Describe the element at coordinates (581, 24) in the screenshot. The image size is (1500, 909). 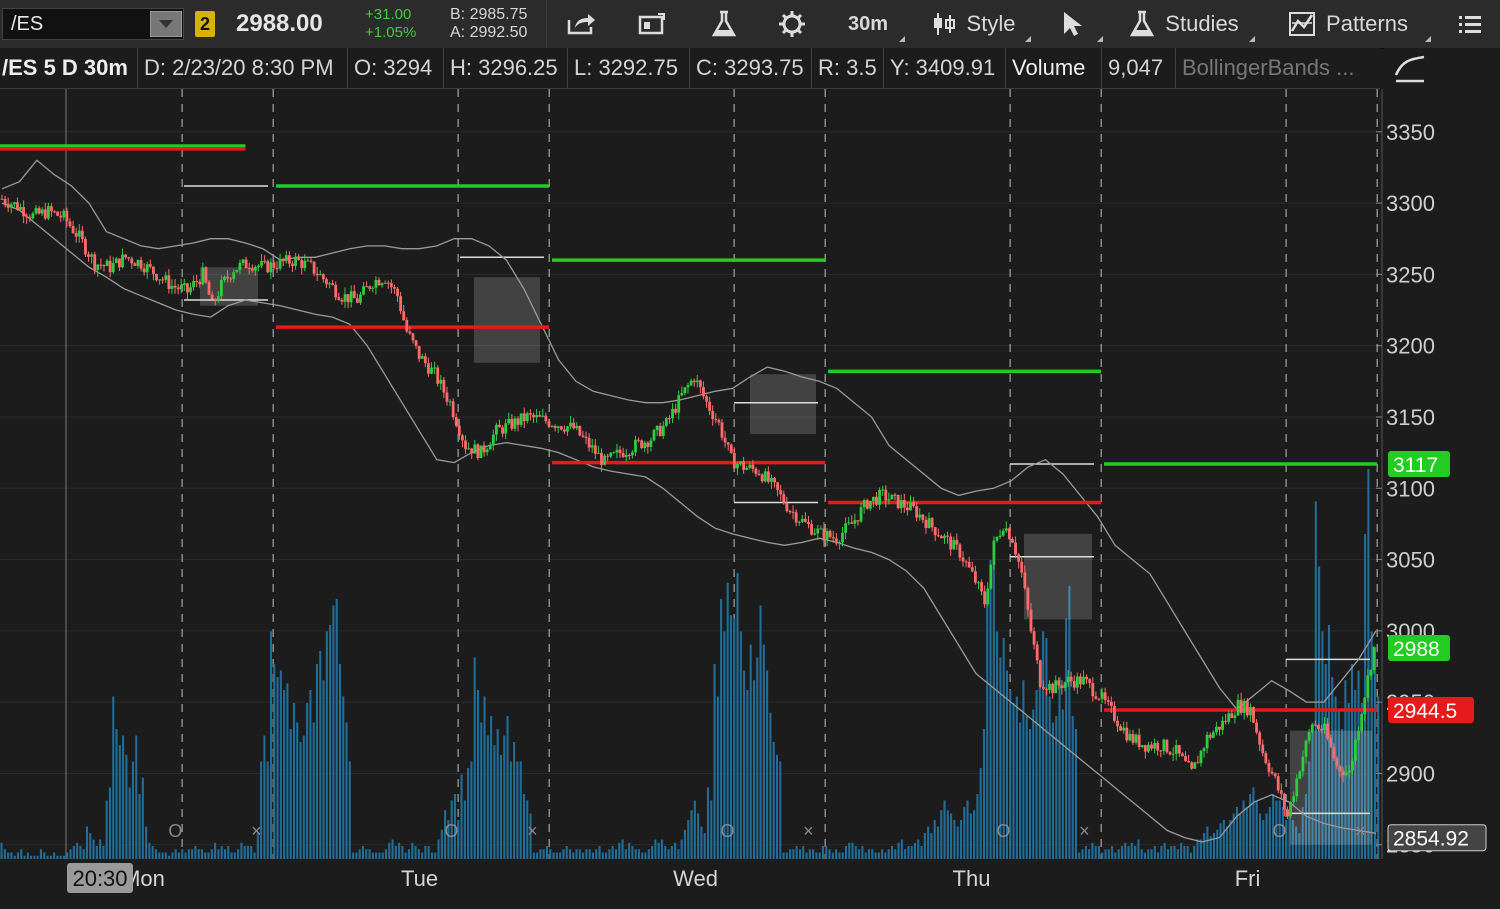
I see `share-button` at that location.